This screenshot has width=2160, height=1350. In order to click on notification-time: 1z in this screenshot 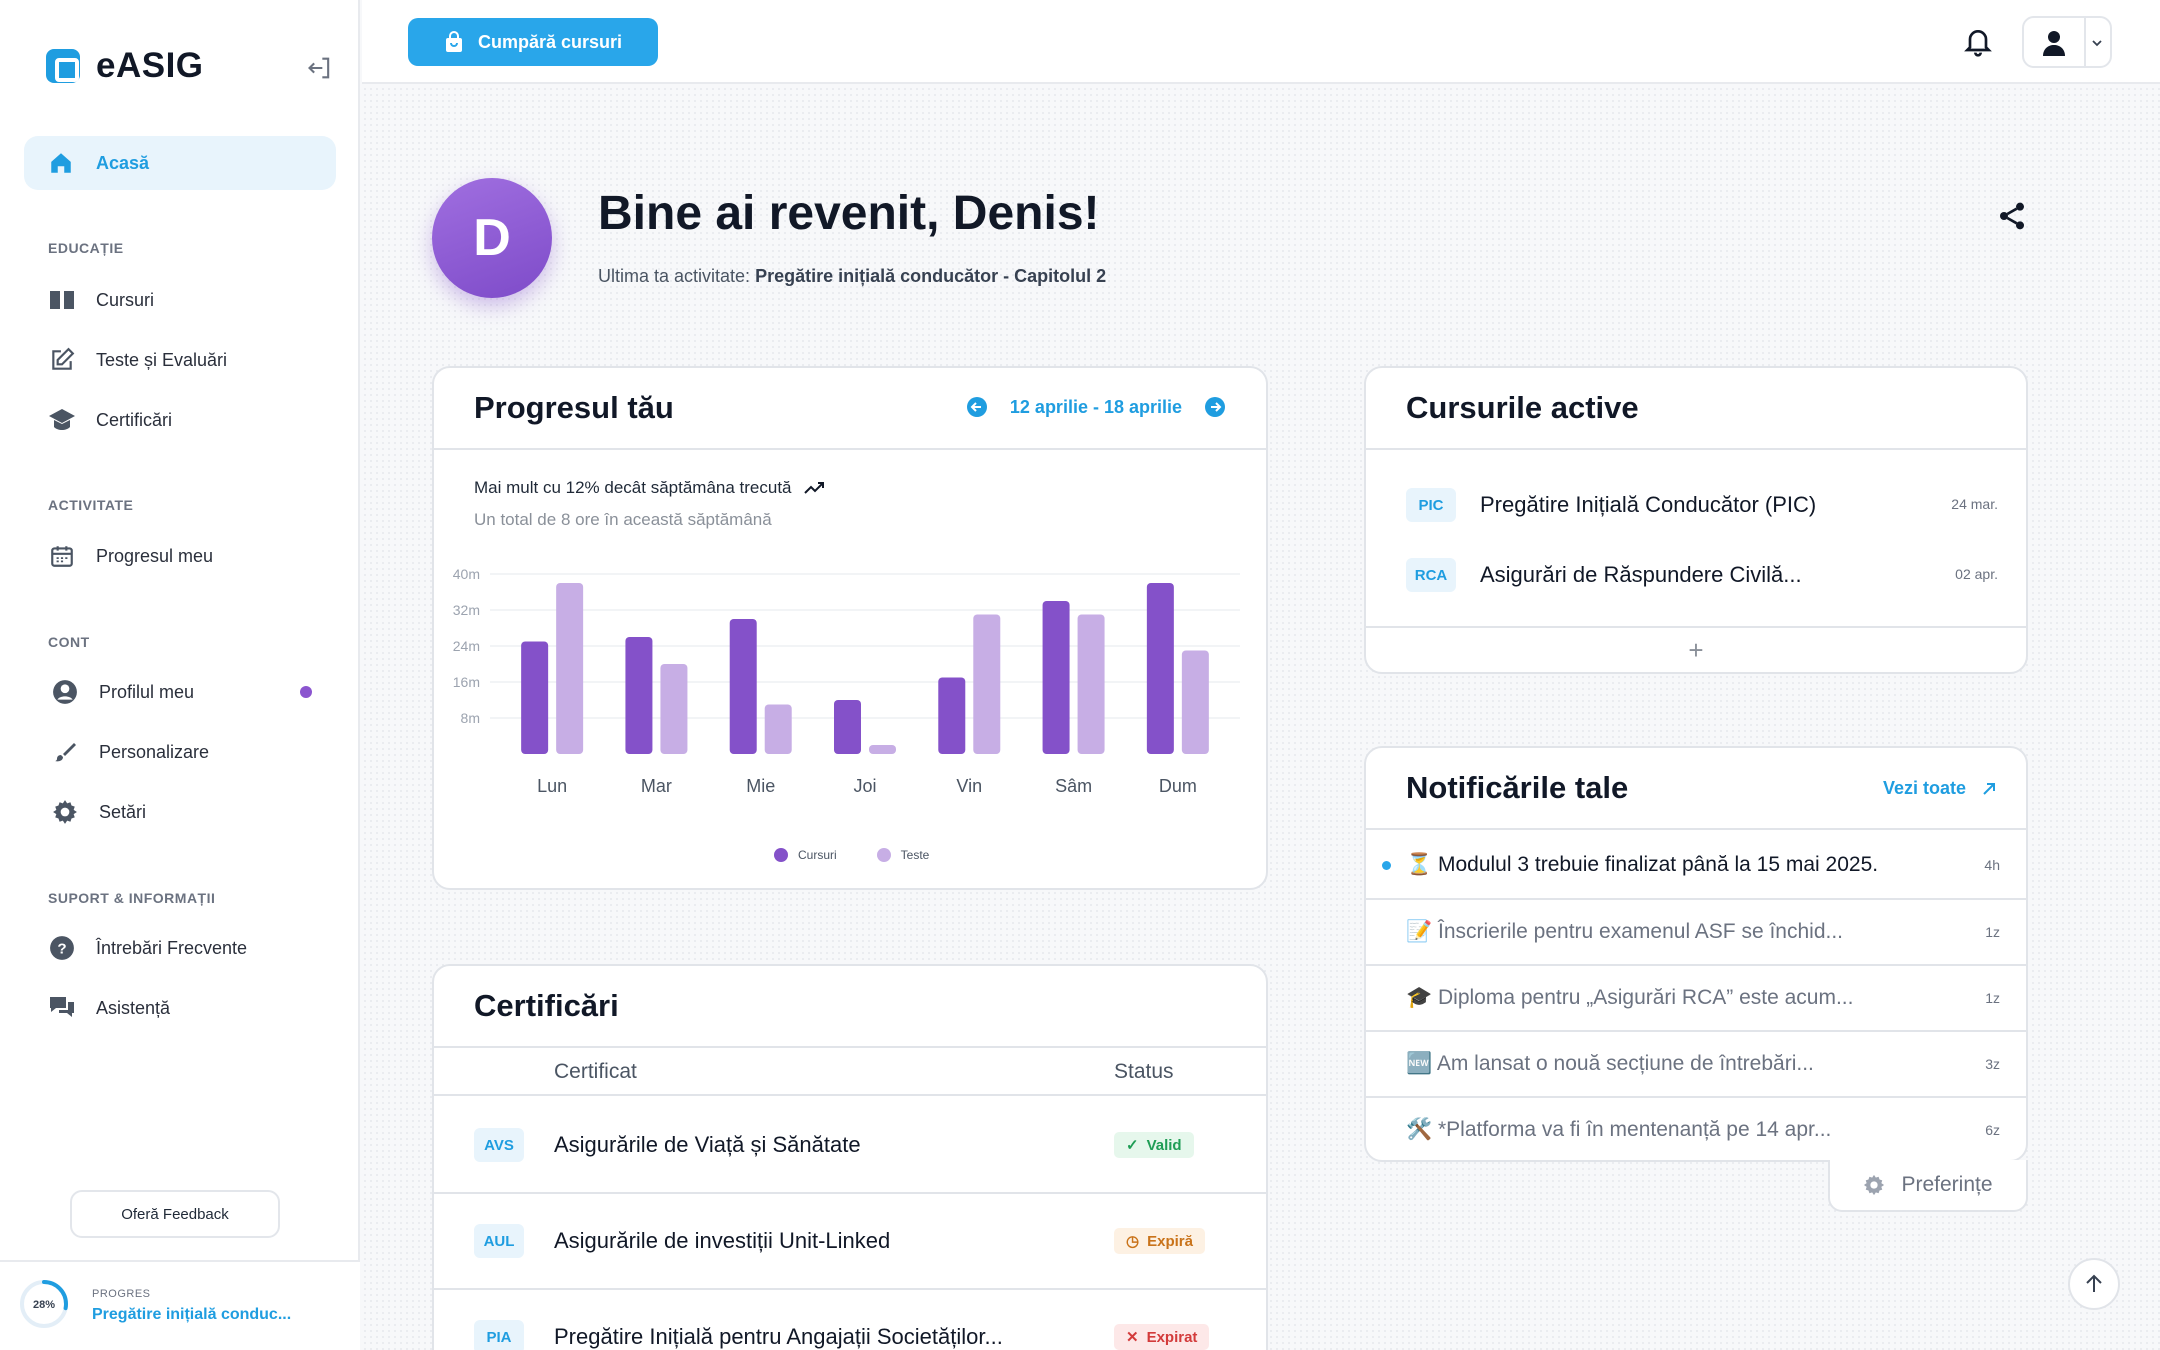, I will do `click(1992, 932)`.